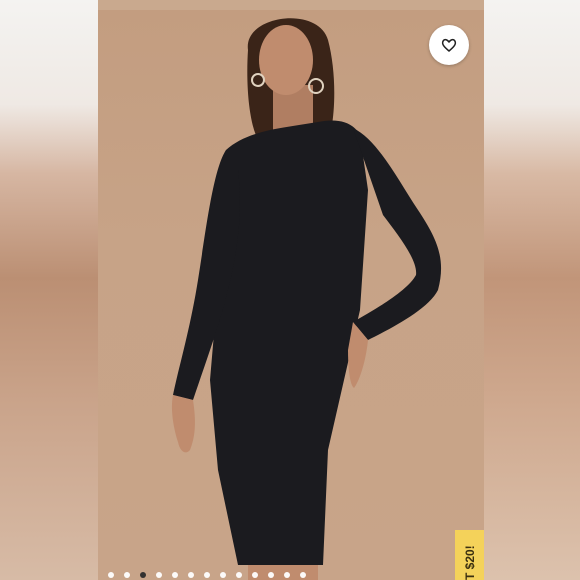  I want to click on like-button, so click(449, 45).